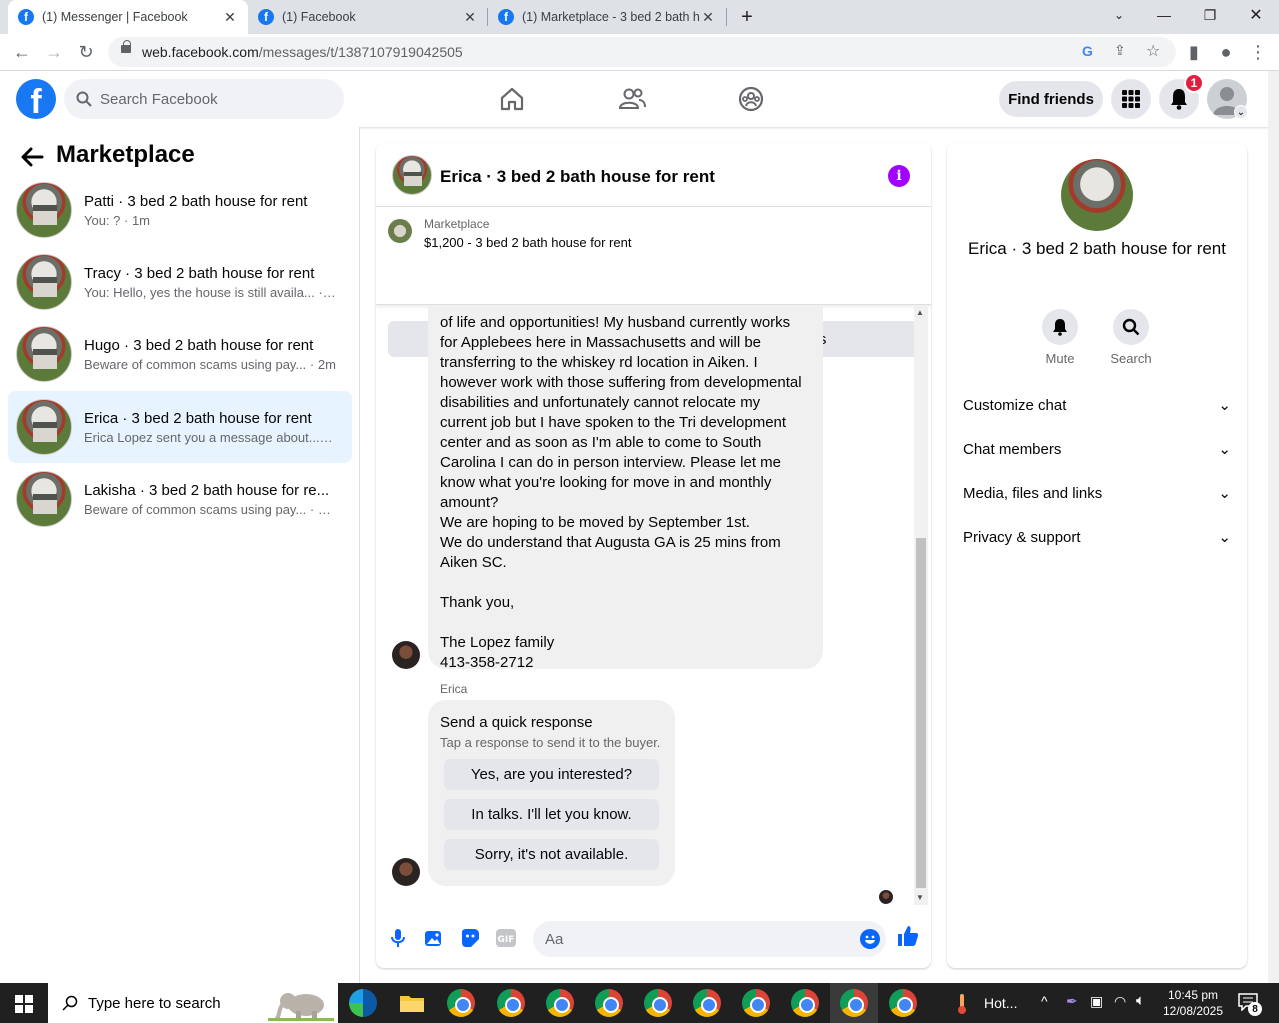 This screenshot has height=1023, width=1279. Describe the element at coordinates (921, 713) in the screenshot. I see `chat-scrollbar-thumb` at that location.